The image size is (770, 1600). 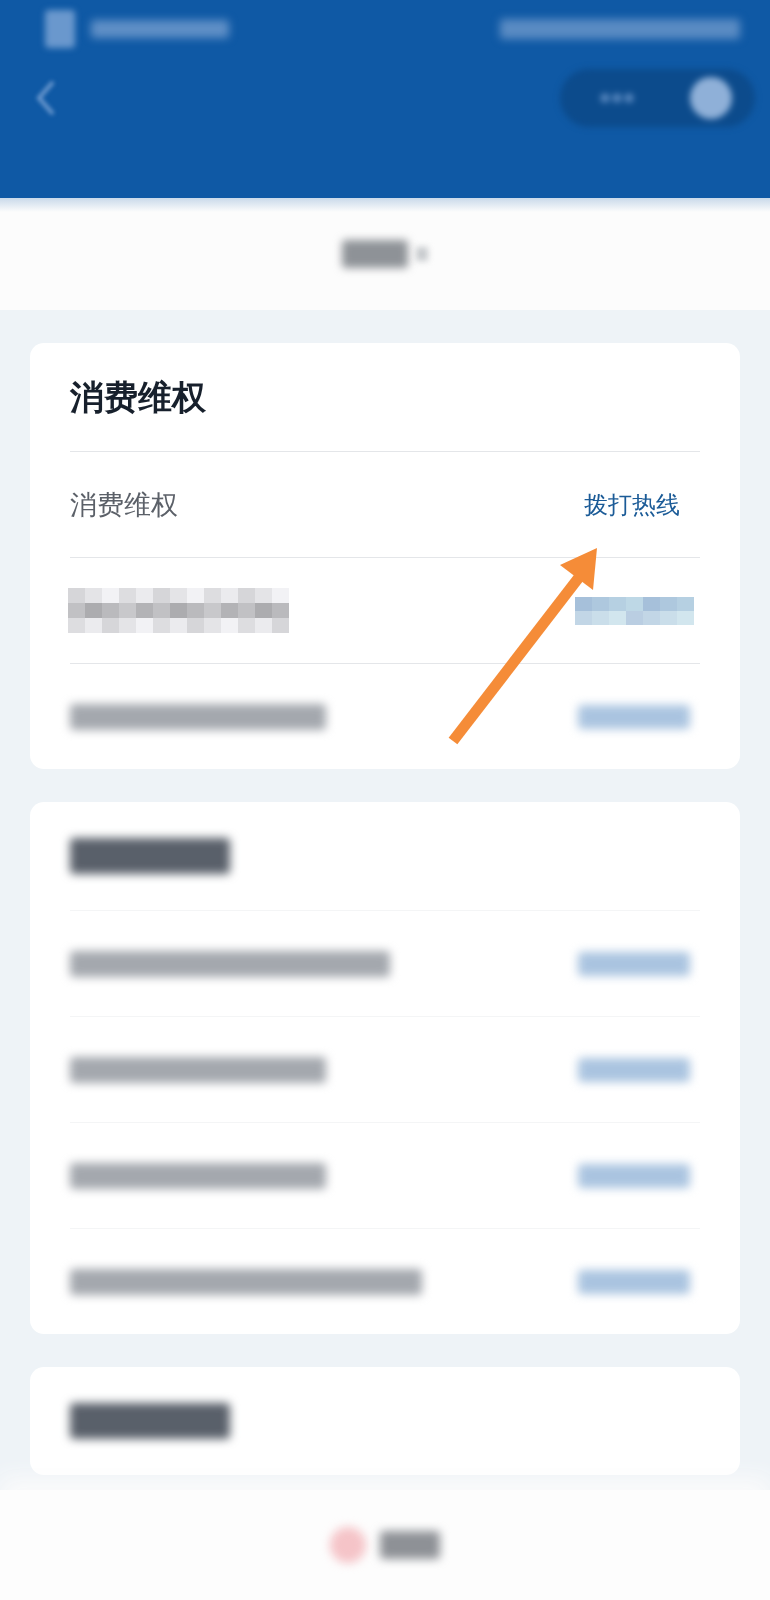 I want to click on call-hotline-link: 拨打热线, so click(x=632, y=504).